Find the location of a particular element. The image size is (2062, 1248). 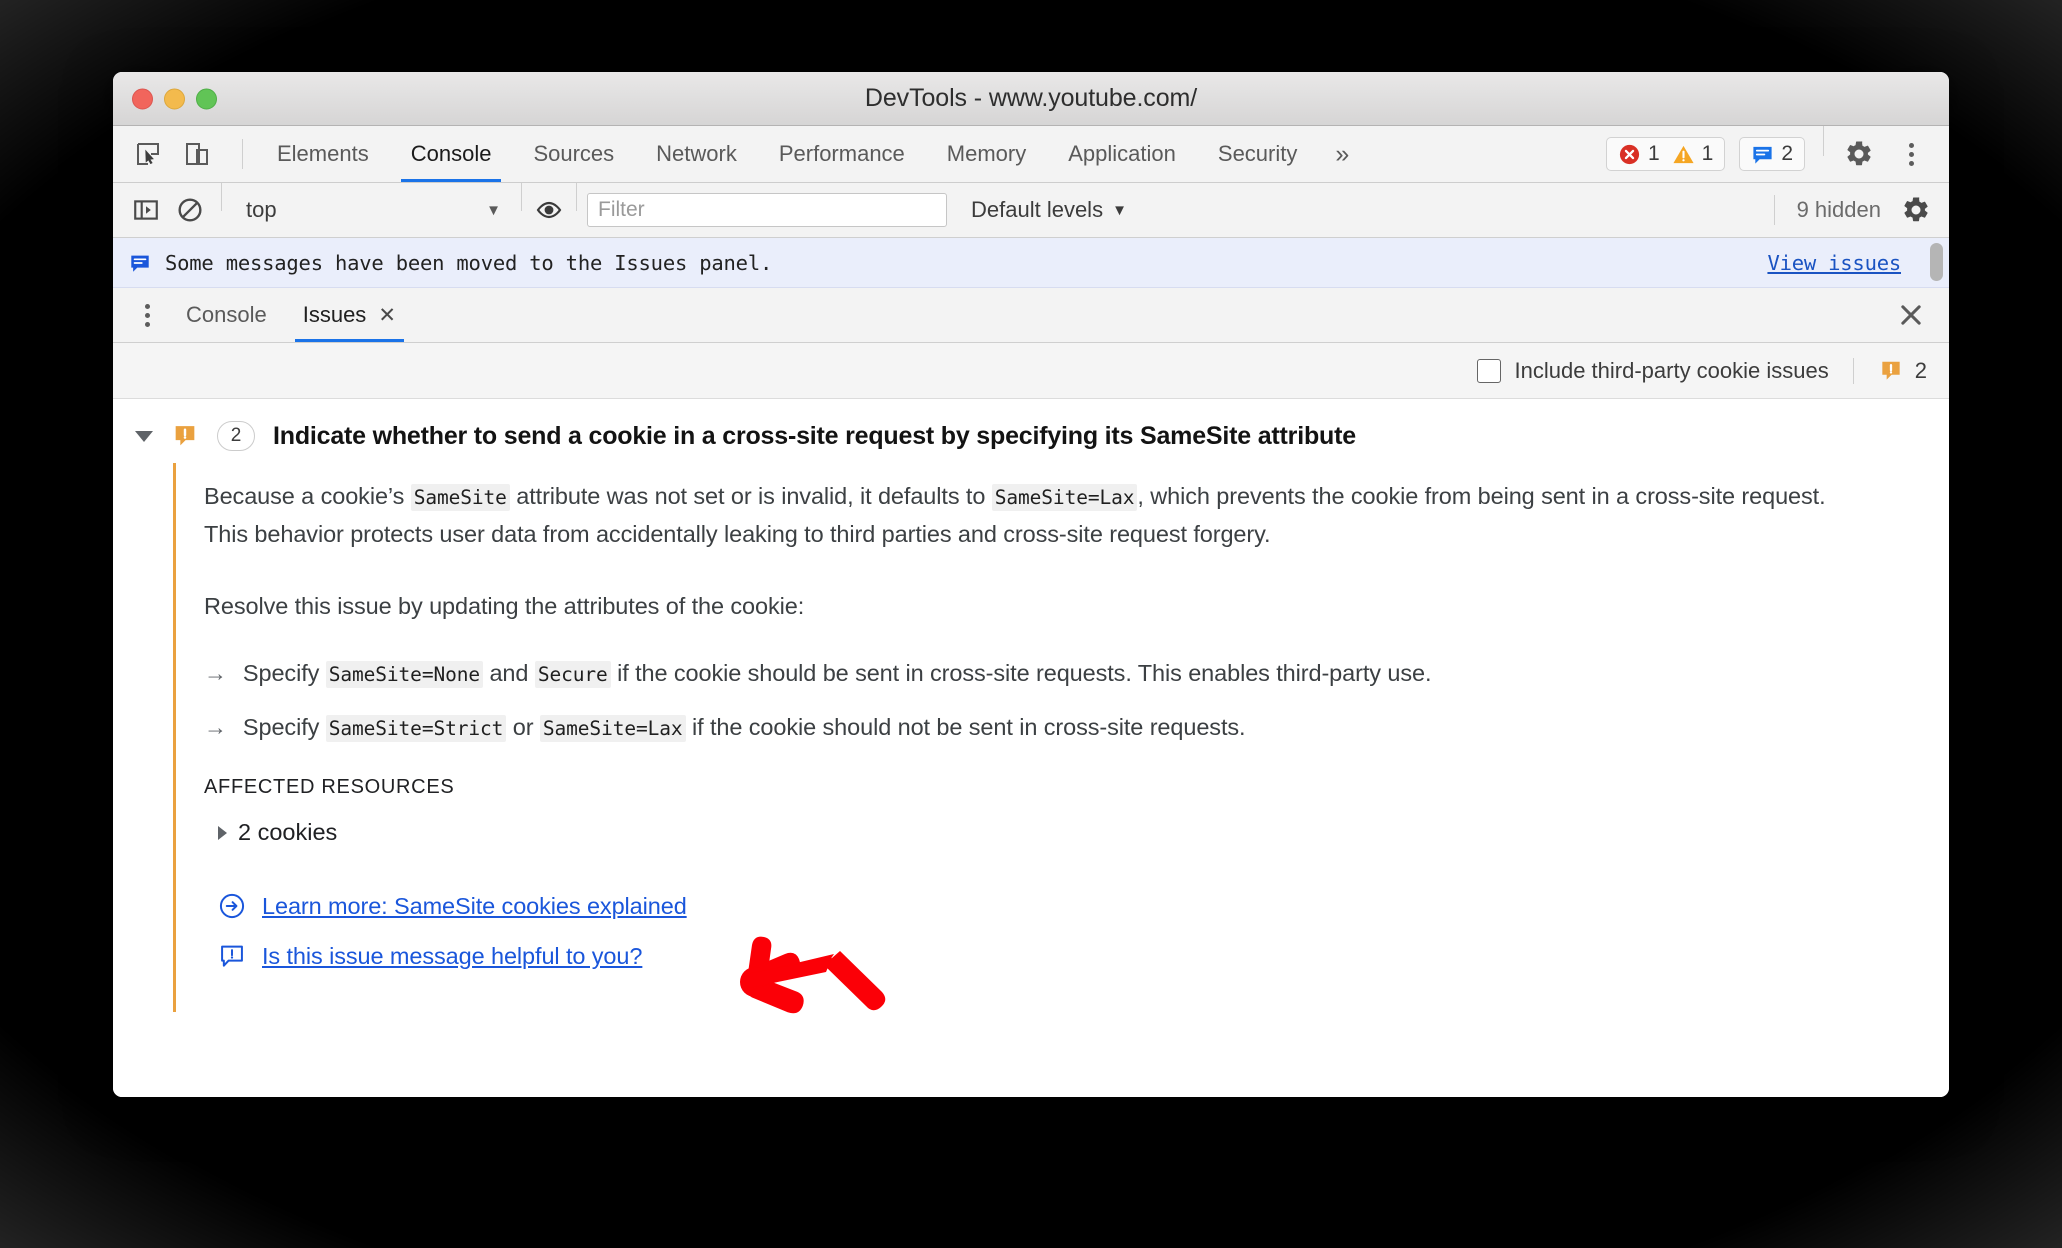

gear-icon is located at coordinates (1859, 153).